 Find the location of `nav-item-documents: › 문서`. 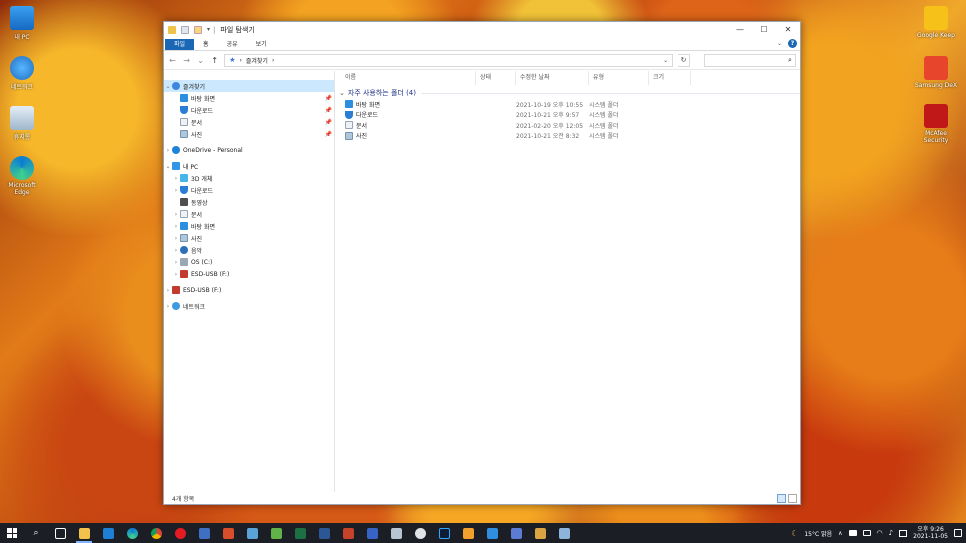

nav-item-documents: › 문서 is located at coordinates (249, 214).